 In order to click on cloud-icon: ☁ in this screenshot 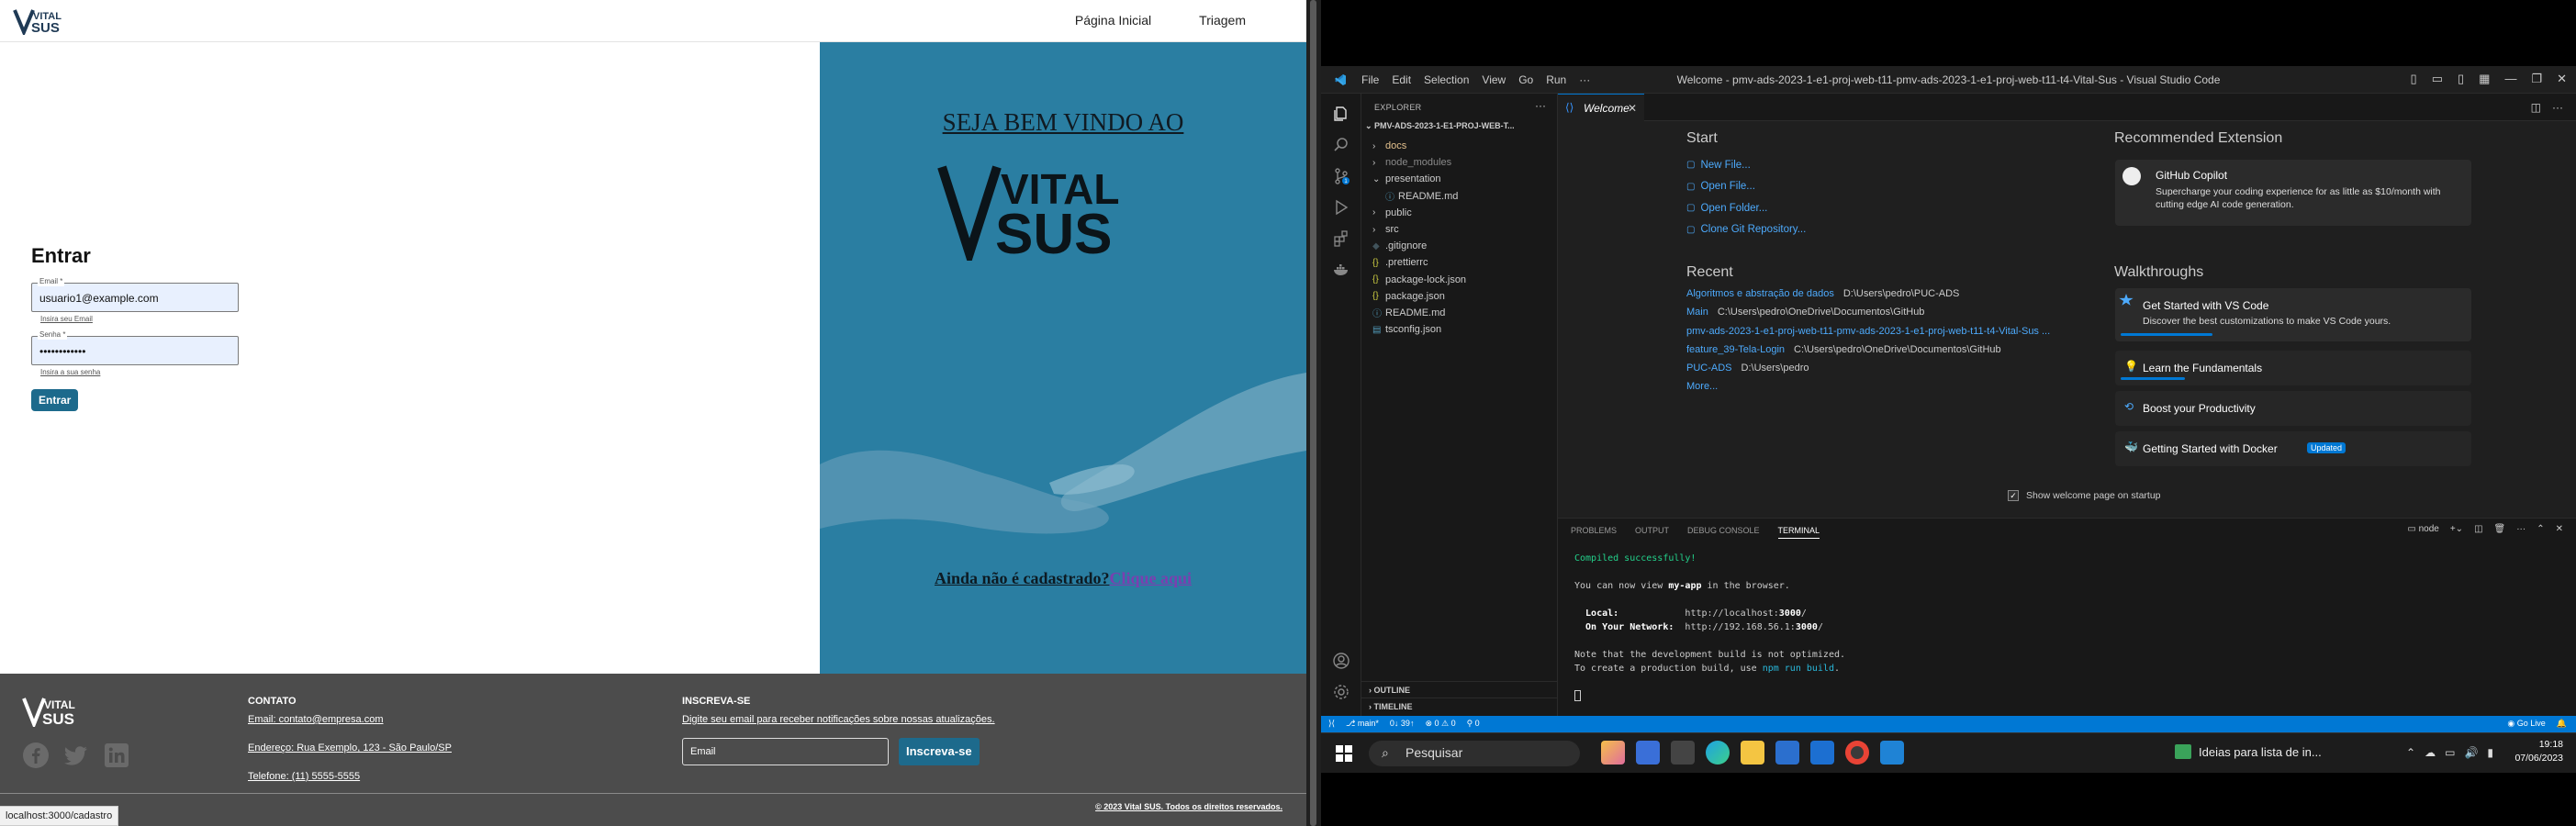, I will do `click(2430, 753)`.